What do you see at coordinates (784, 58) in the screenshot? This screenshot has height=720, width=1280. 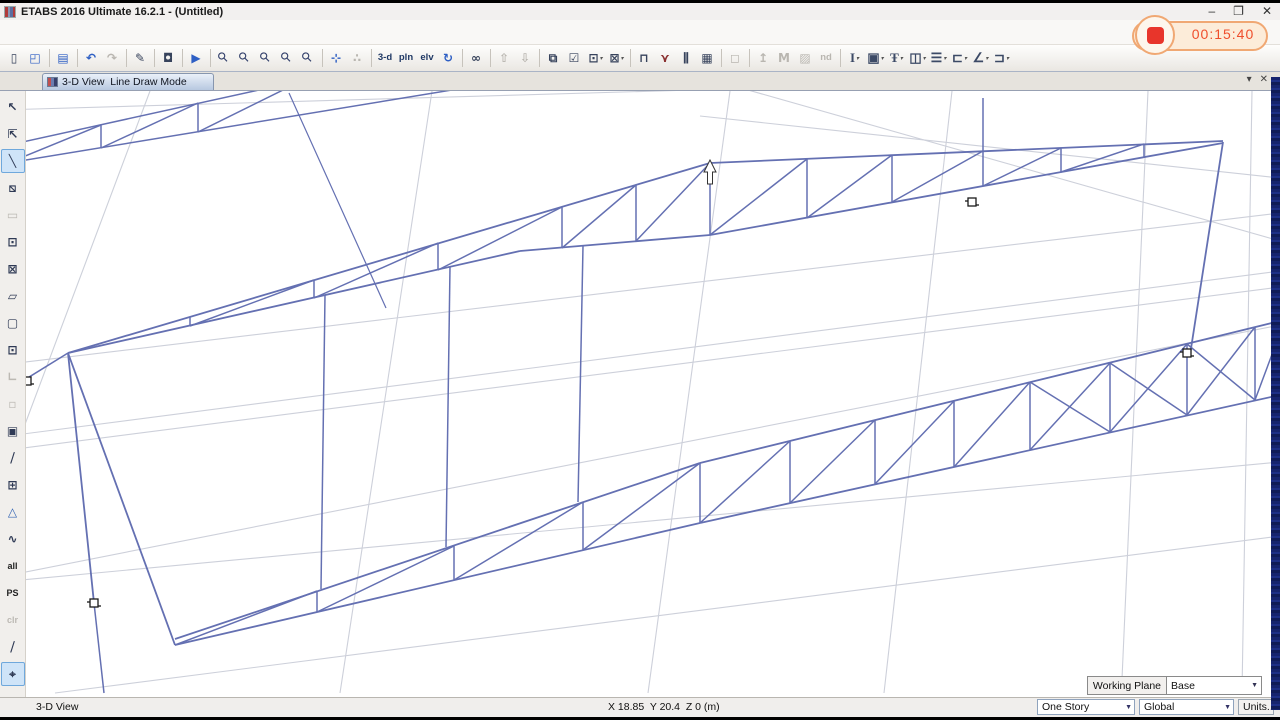 I see `assign-frame-load-icon: M` at bounding box center [784, 58].